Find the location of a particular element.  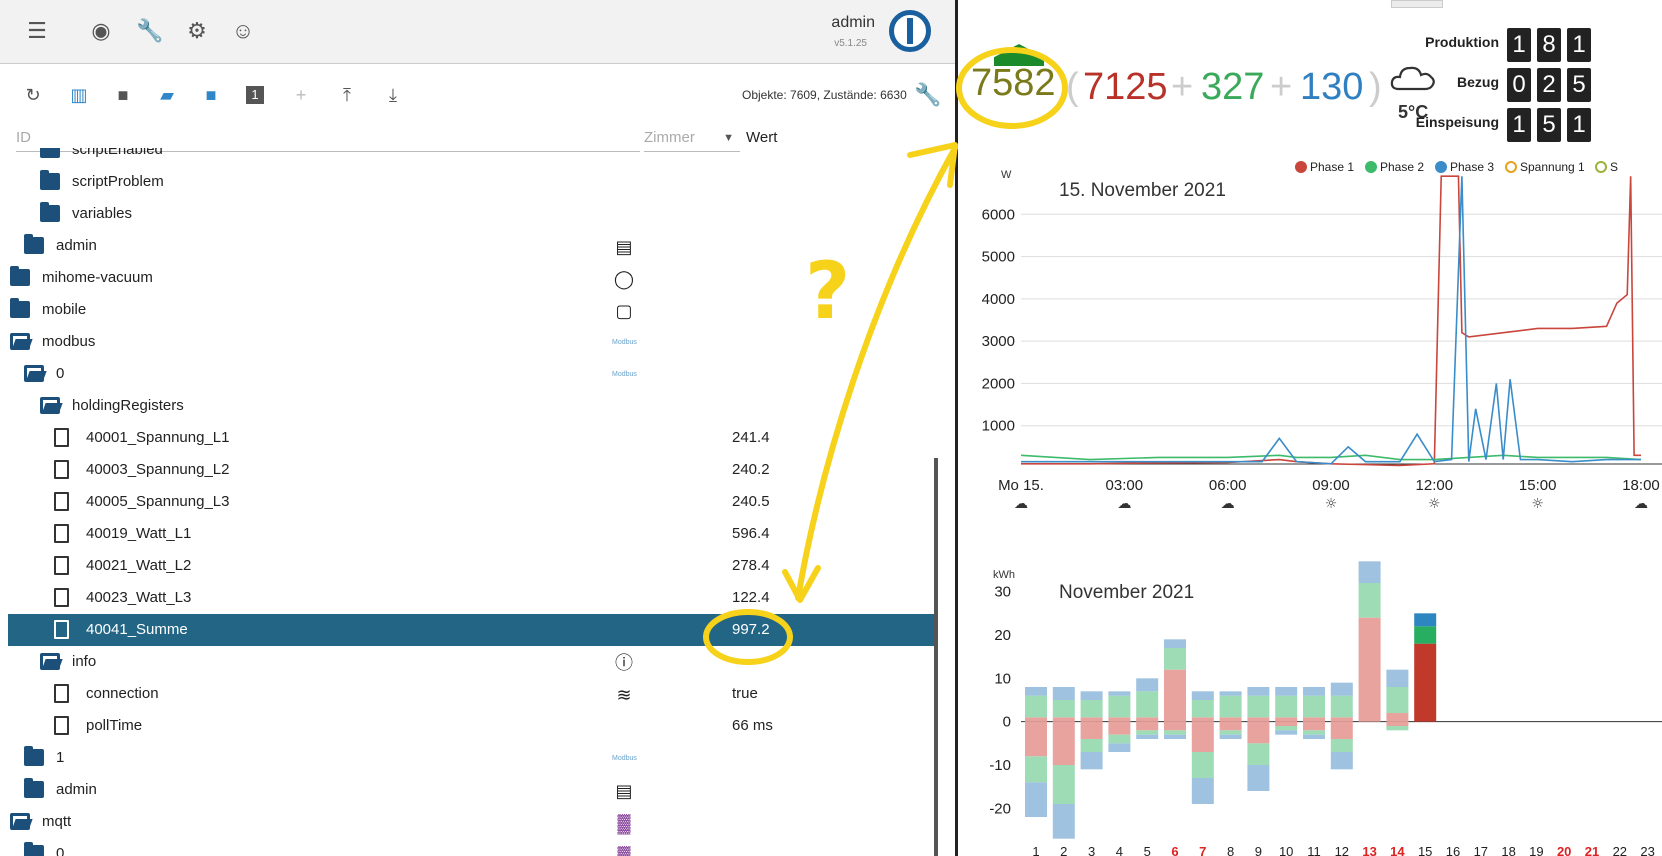

tree-row: connection ≋ true is located at coordinates (473, 694).